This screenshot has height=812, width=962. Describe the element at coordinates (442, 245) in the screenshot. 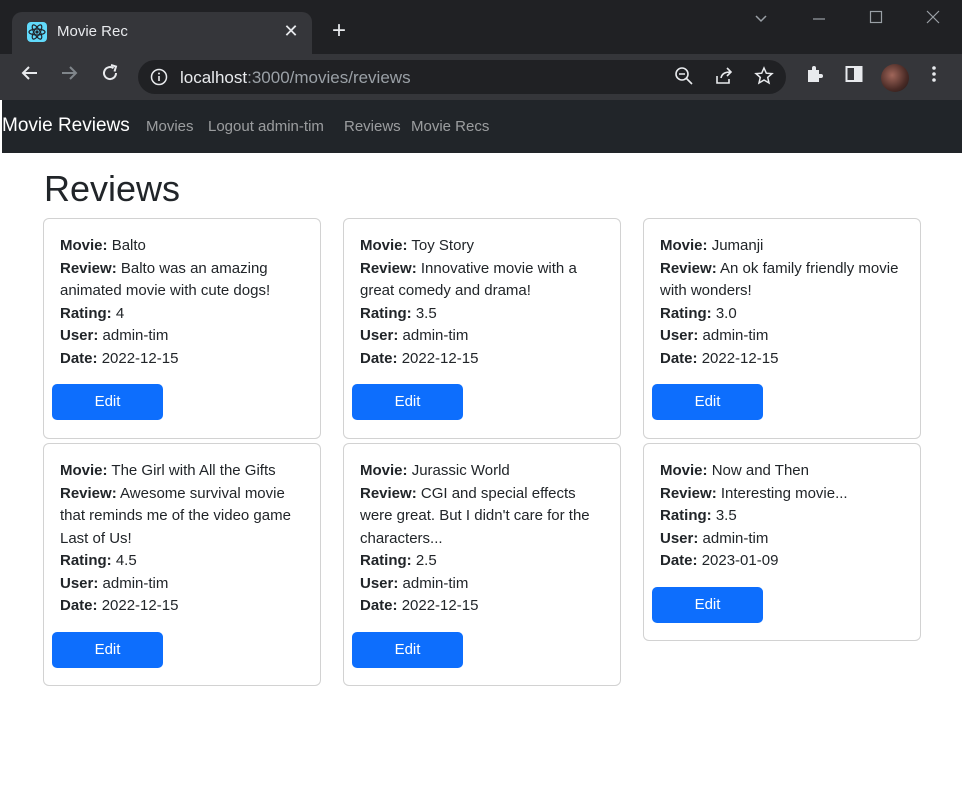

I see `movie-value: Toy Story` at that location.